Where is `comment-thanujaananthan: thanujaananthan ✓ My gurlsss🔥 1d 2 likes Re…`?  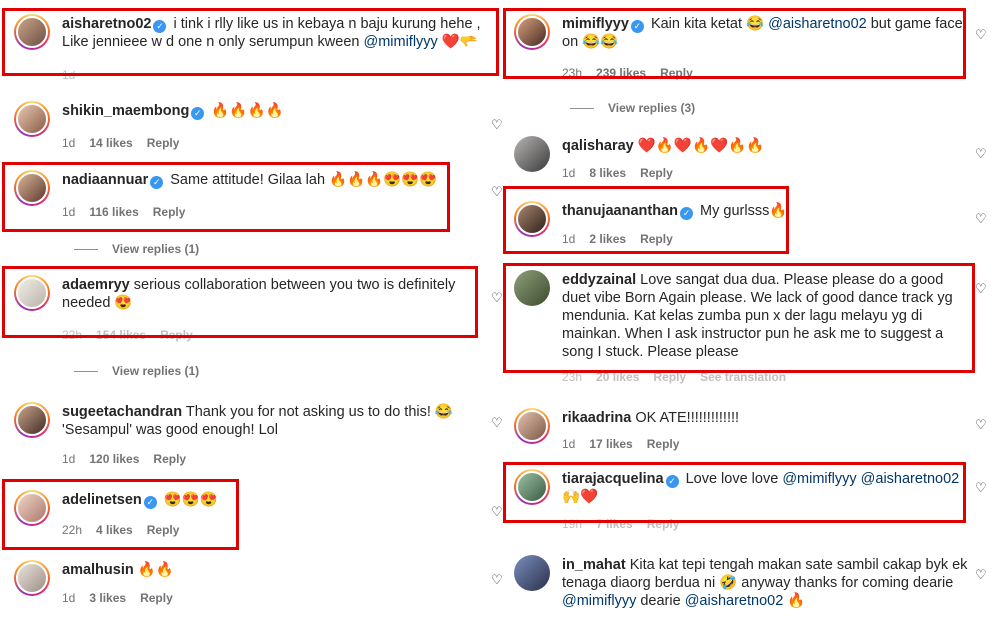 comment-thanujaananthan: thanujaananthan ✓ My gurlsss🔥 1d 2 likes Re… is located at coordinates (650, 226).